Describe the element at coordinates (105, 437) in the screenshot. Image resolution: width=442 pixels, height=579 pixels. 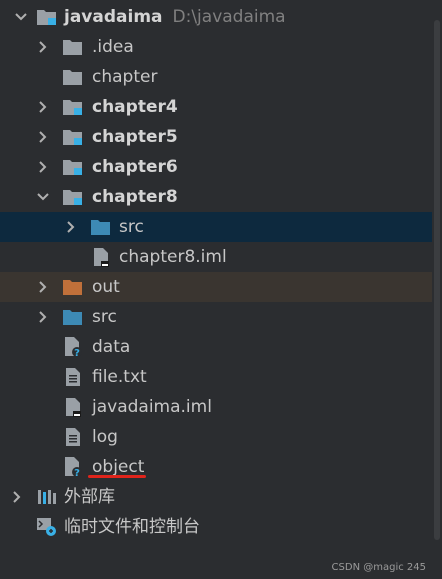
I see `tree-item-label: log` at that location.